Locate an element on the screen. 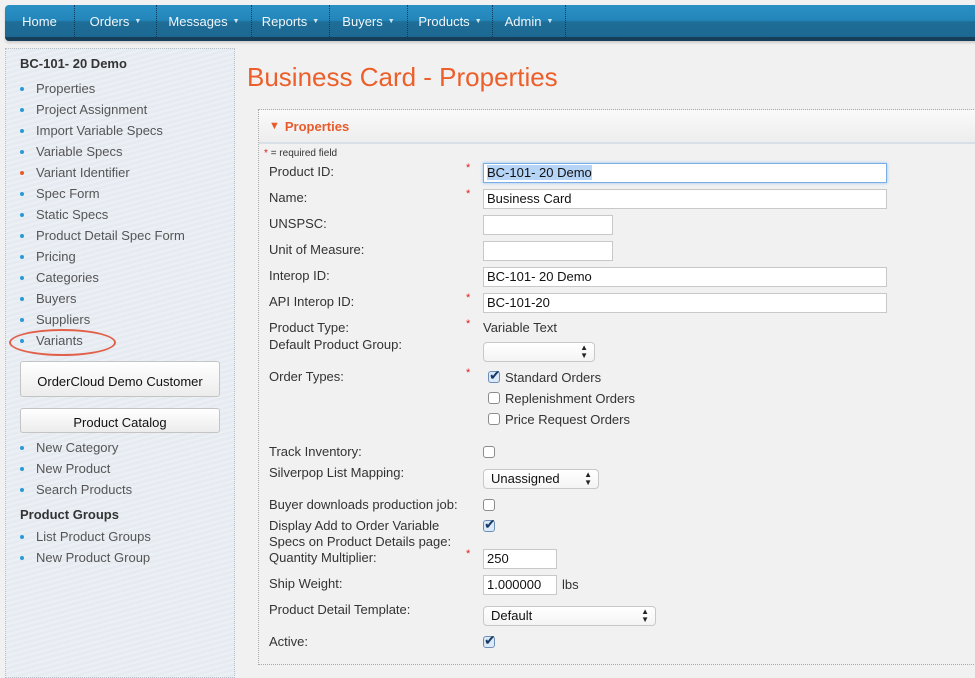  standard-orders-checkbox is located at coordinates (494, 375).